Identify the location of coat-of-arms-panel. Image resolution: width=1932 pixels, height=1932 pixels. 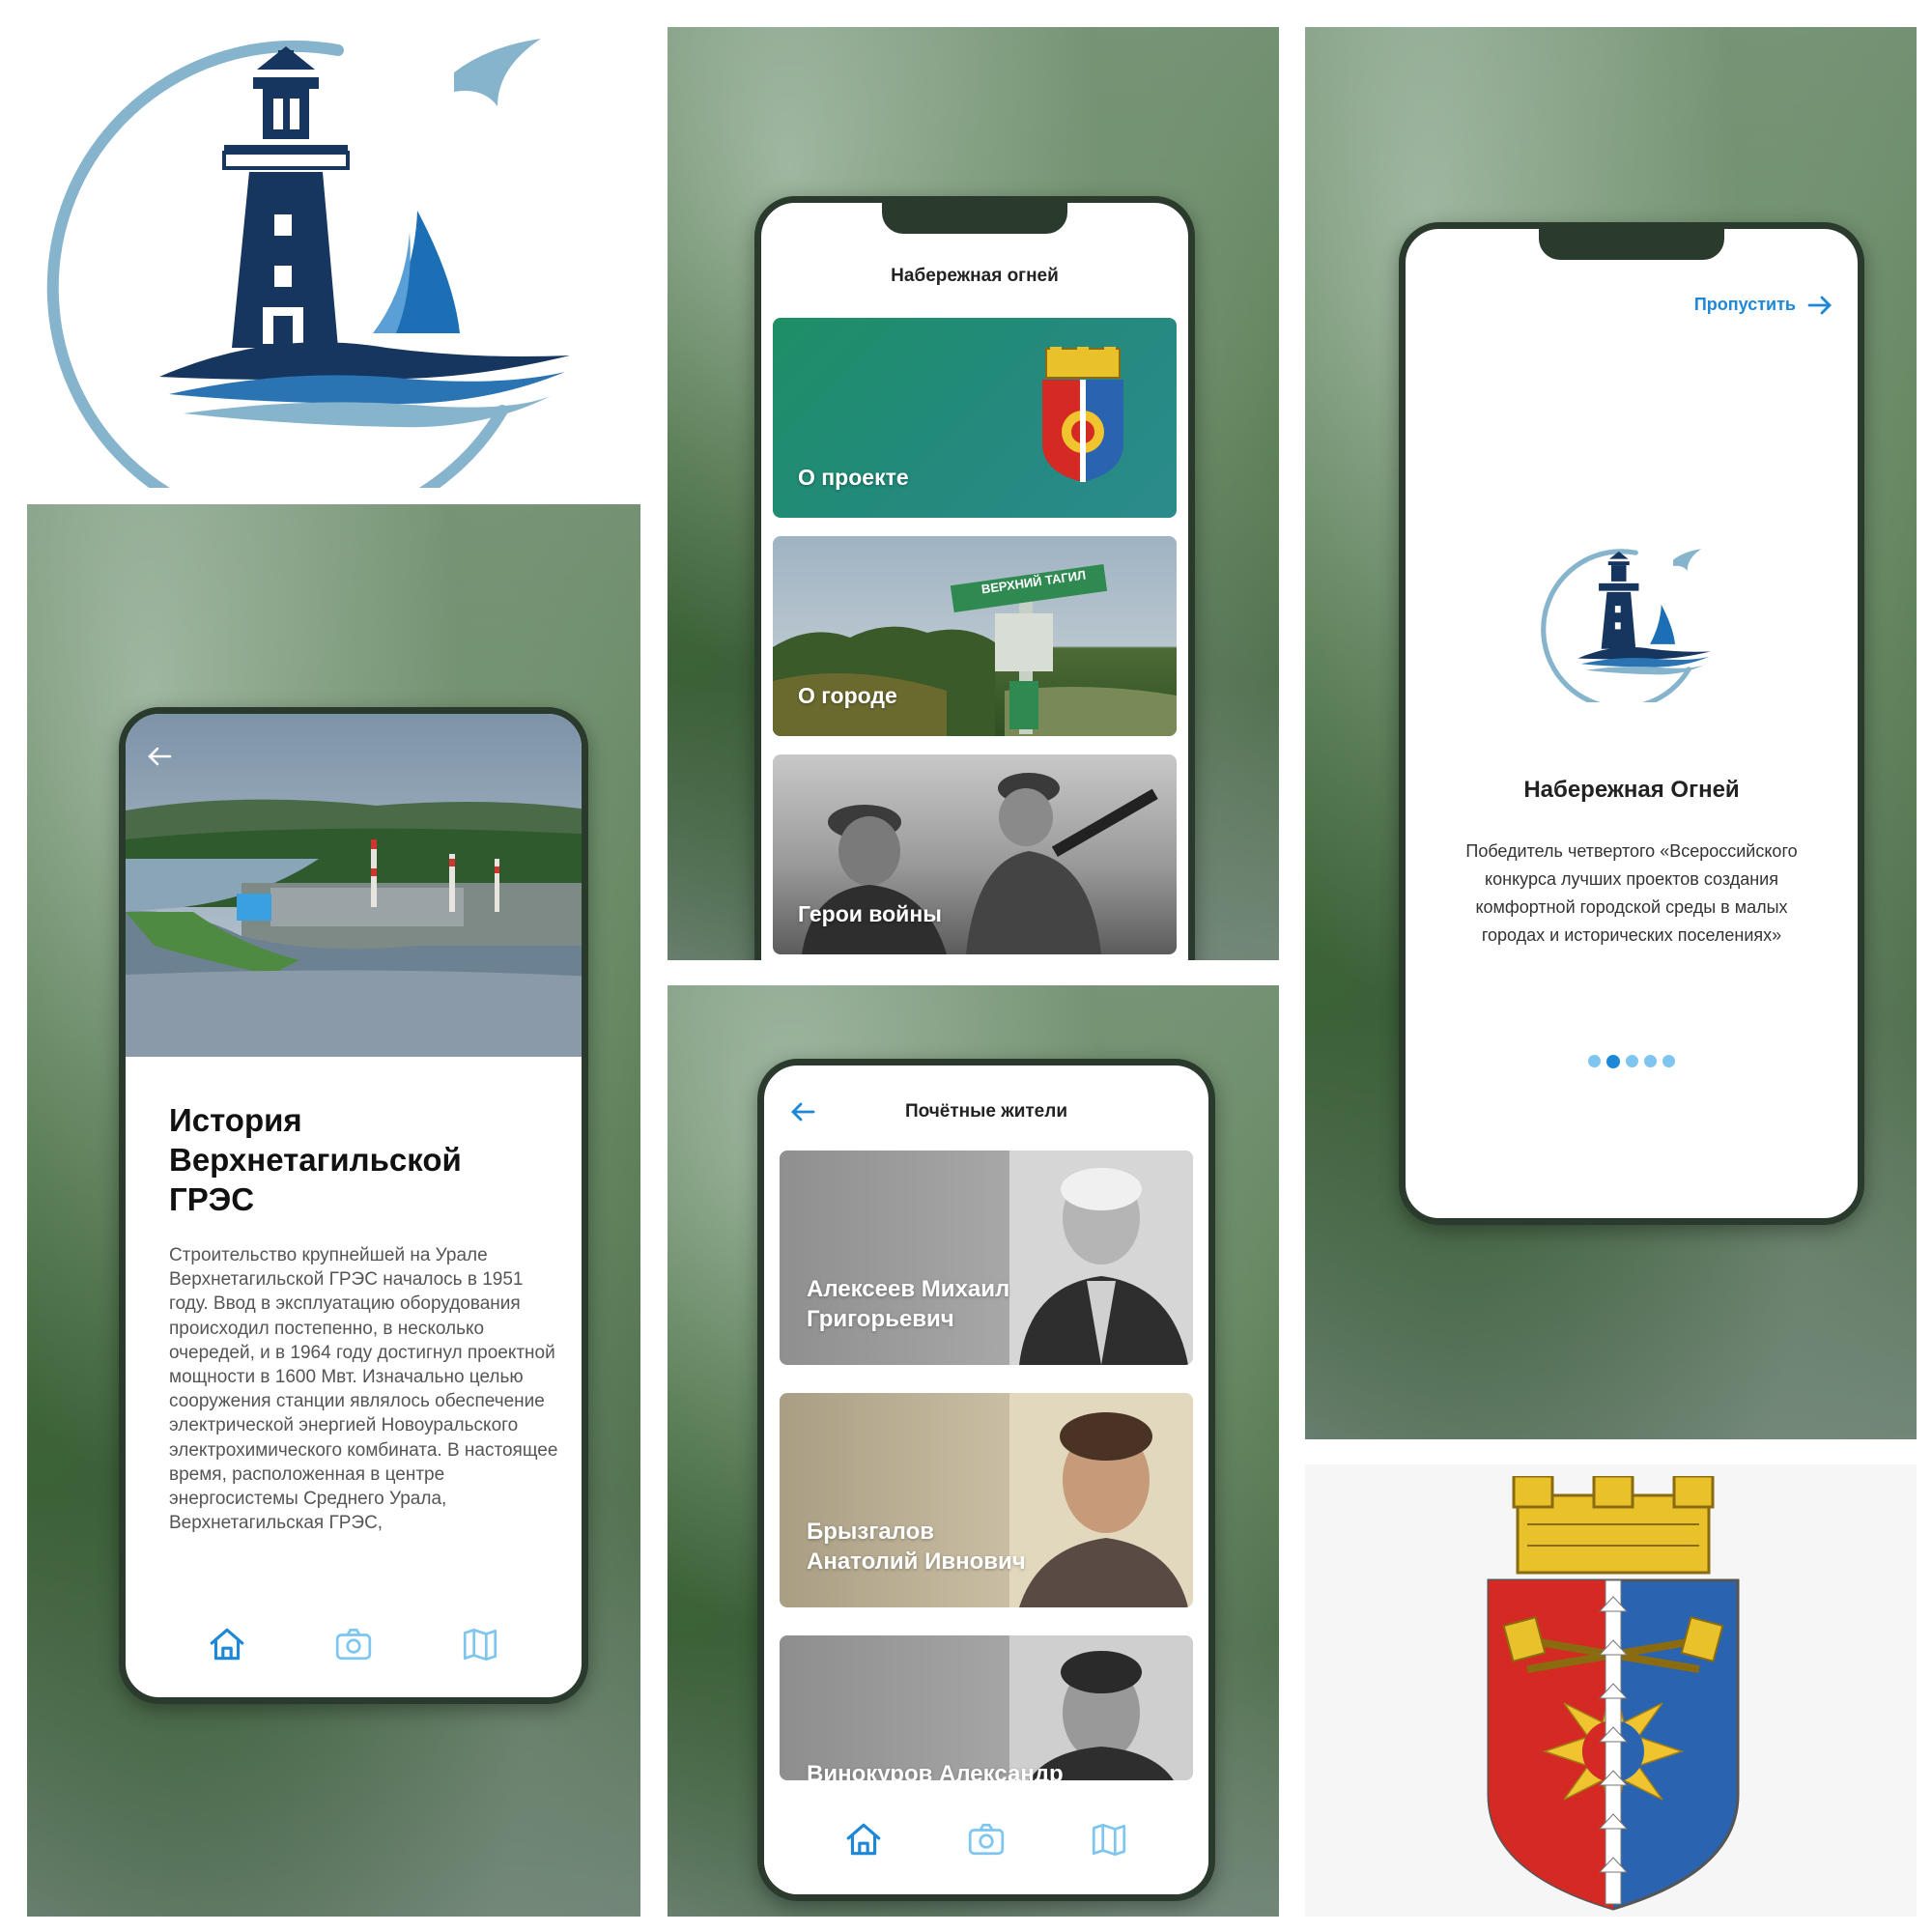
(1611, 1690).